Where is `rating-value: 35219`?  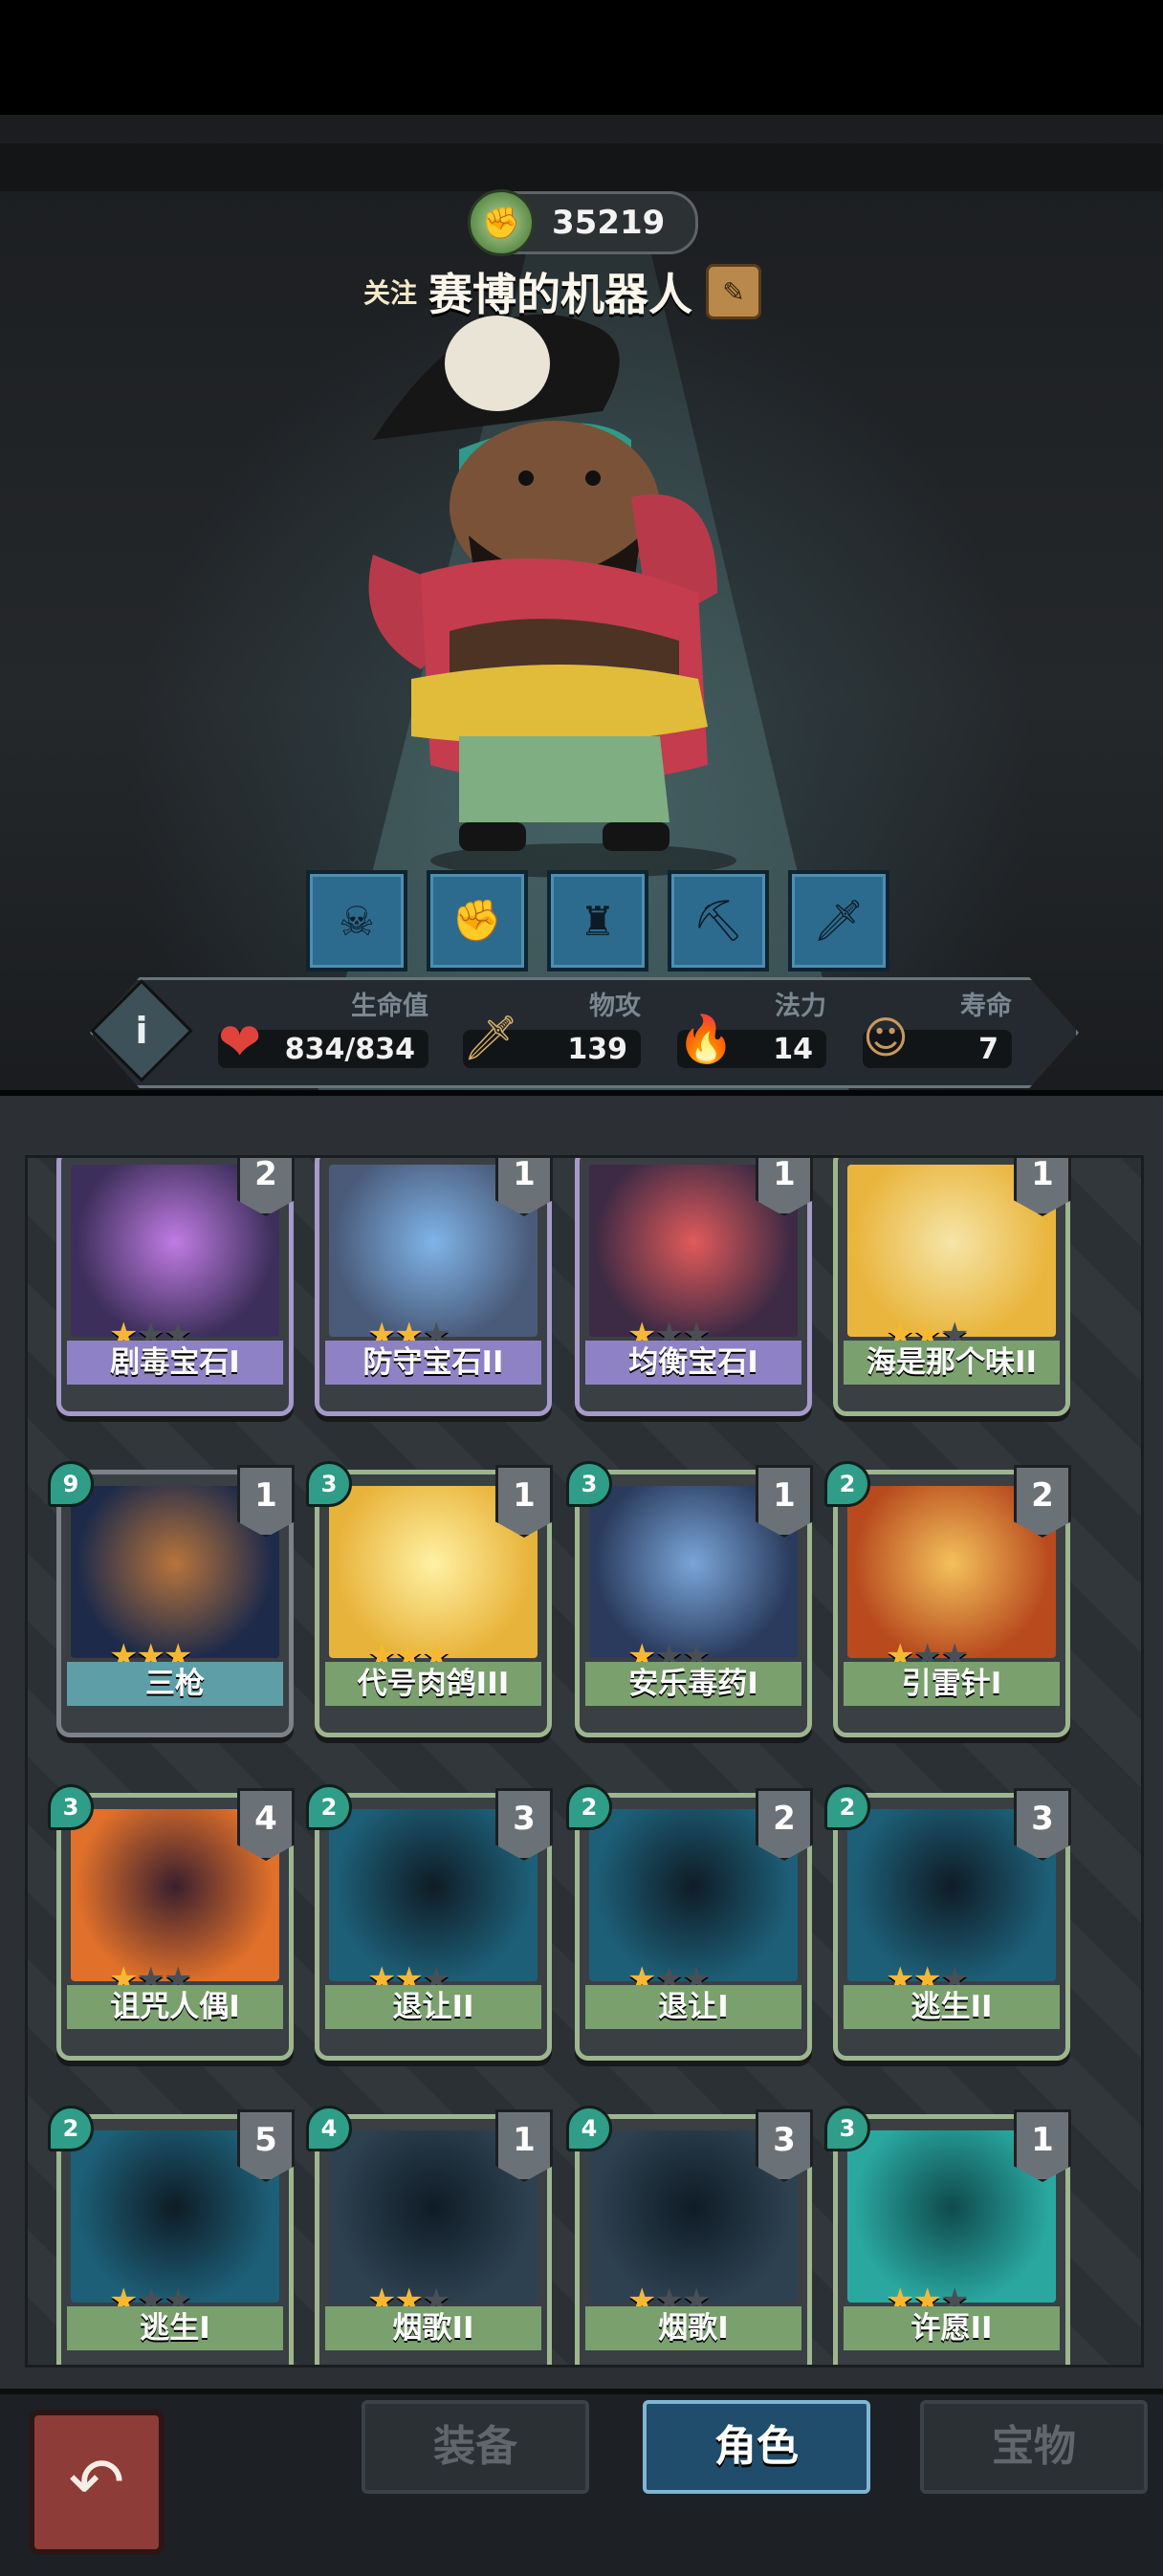 rating-value: 35219 is located at coordinates (609, 223).